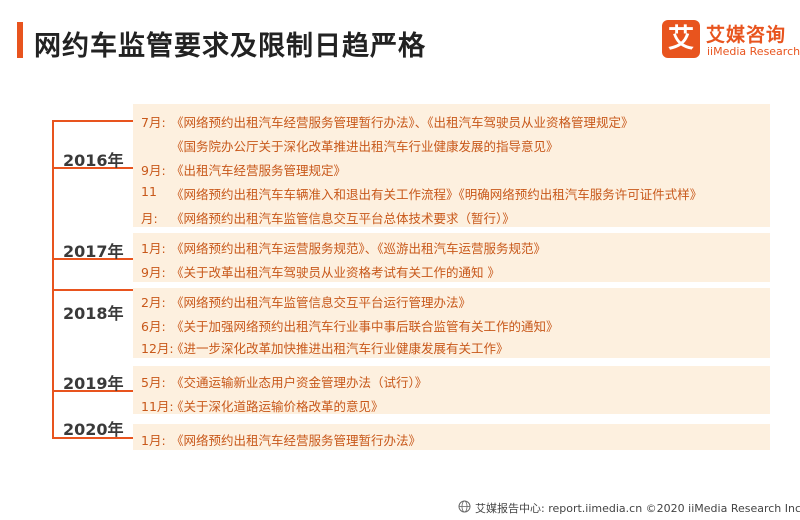 This screenshot has height=520, width=800. I want to click on year-label-2018: 2018年, so click(93, 313).